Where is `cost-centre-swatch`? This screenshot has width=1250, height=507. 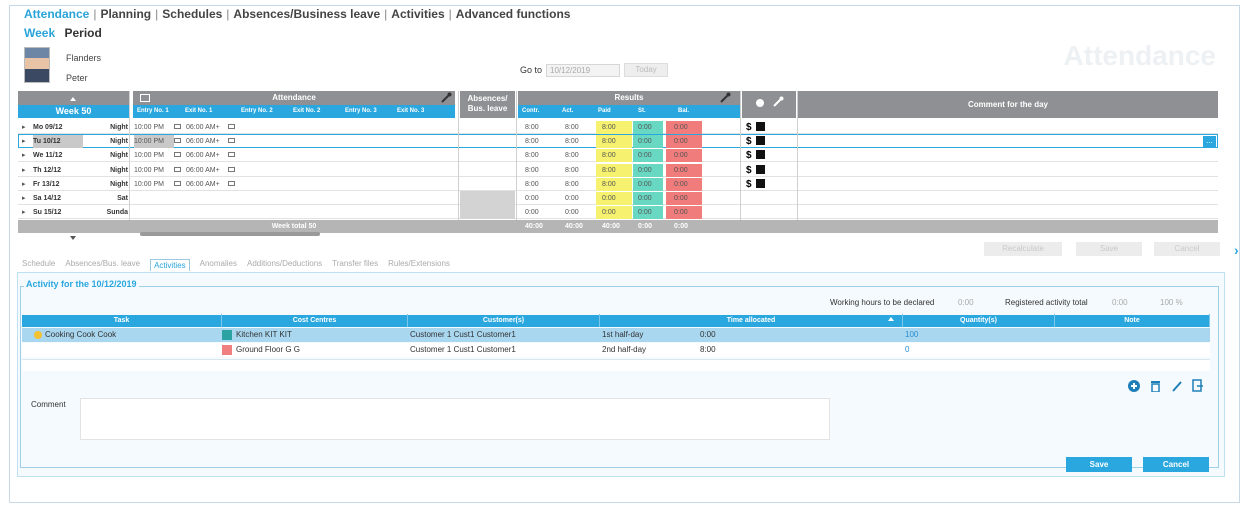 cost-centre-swatch is located at coordinates (227, 335).